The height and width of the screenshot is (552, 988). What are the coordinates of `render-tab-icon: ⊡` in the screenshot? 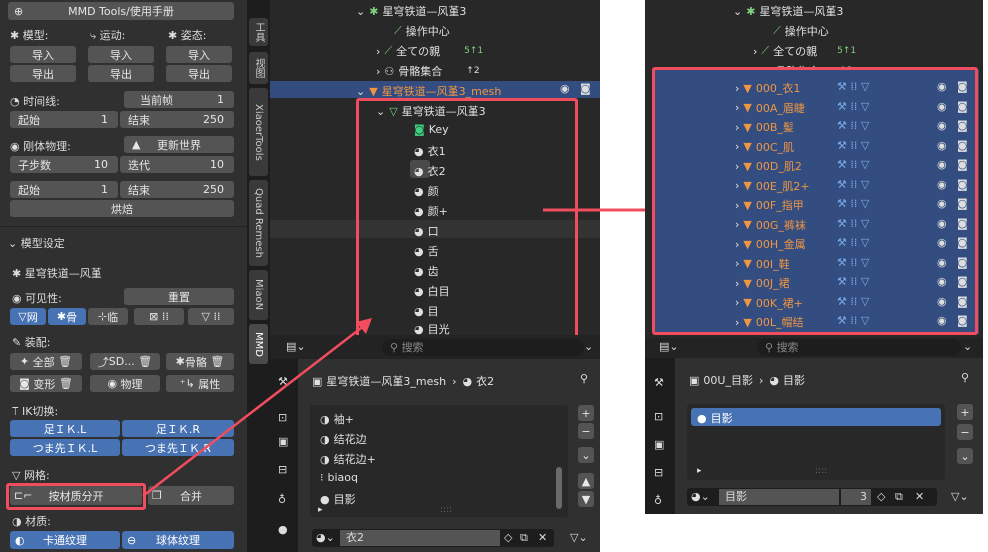 It's located at (658, 416).